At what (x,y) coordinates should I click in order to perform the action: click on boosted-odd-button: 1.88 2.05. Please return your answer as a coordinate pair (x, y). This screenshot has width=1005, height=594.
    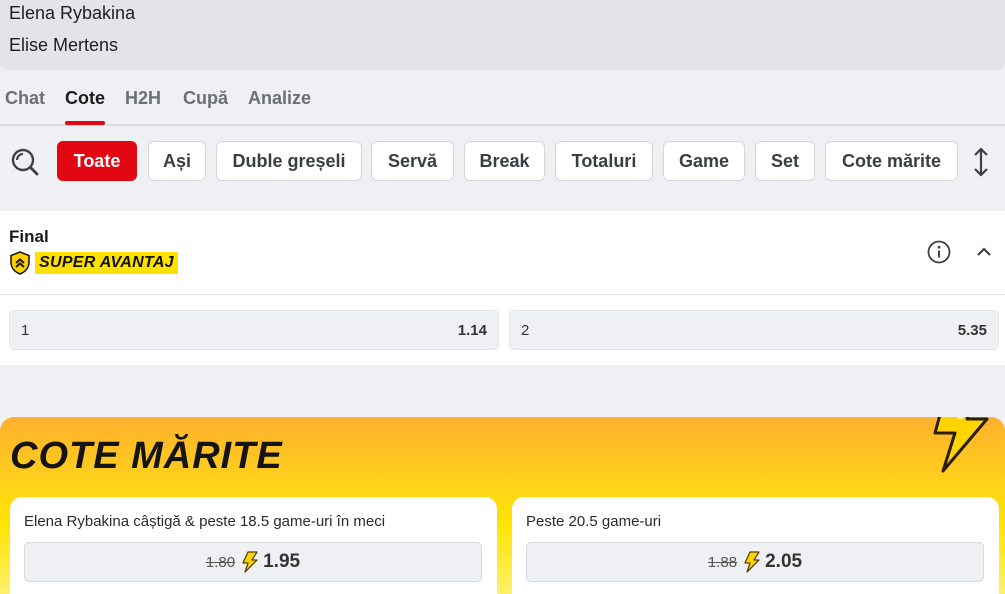
    Looking at the image, I should click on (755, 562).